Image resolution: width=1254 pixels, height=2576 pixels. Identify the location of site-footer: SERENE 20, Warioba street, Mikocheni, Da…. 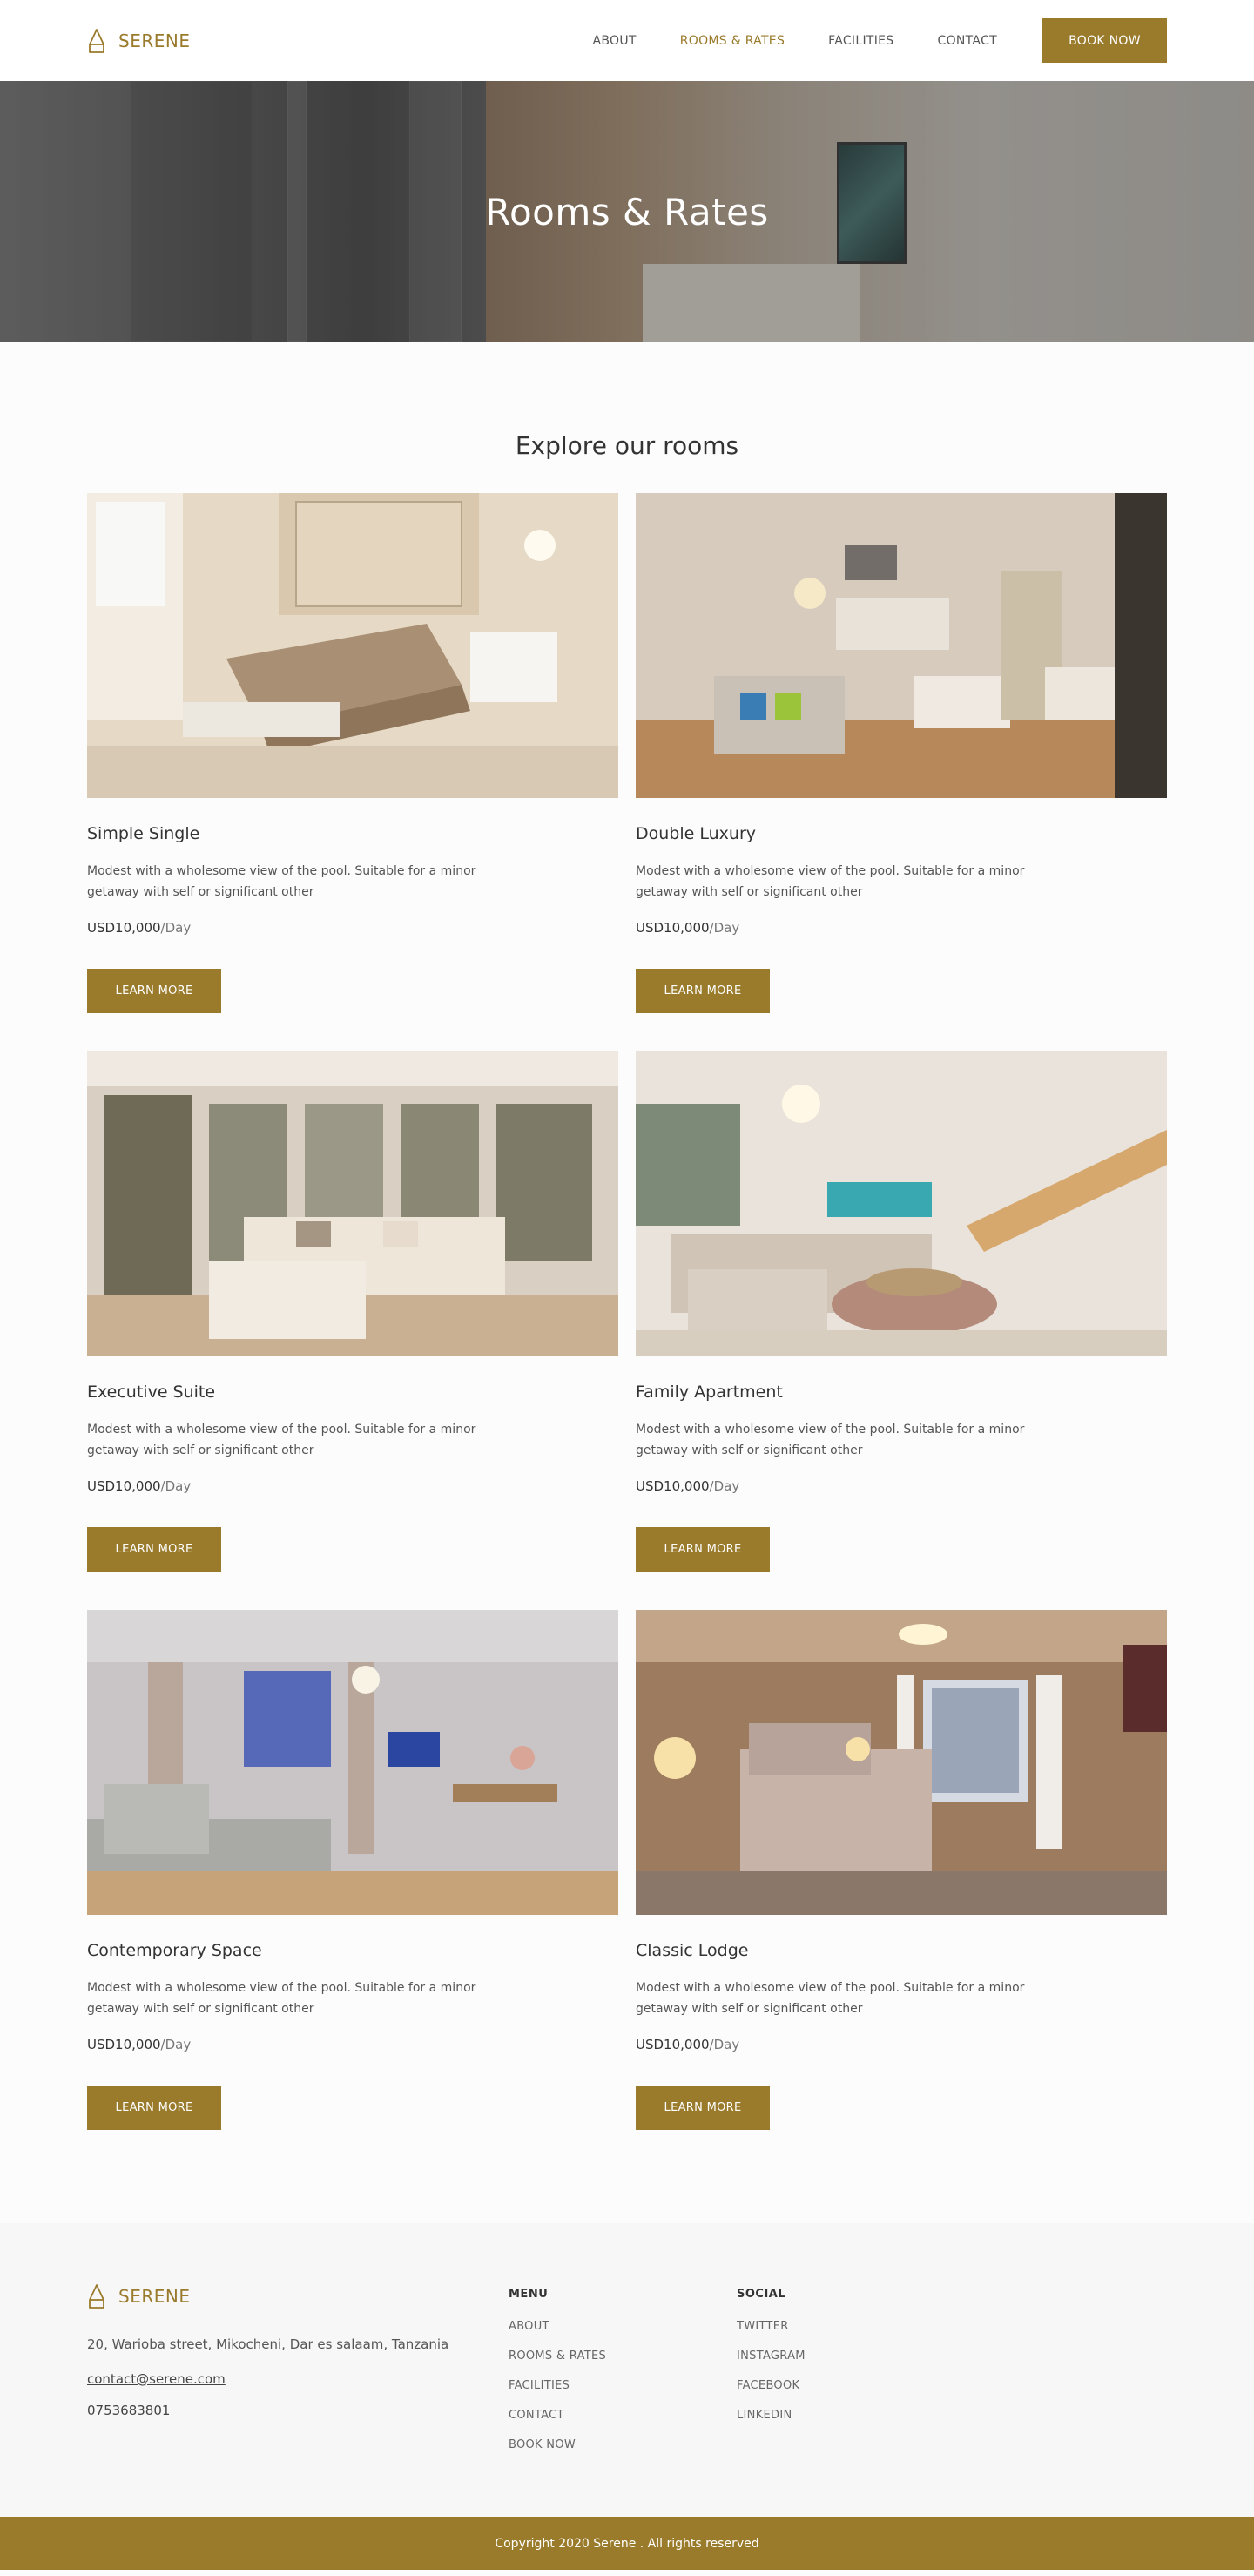
(627, 2370).